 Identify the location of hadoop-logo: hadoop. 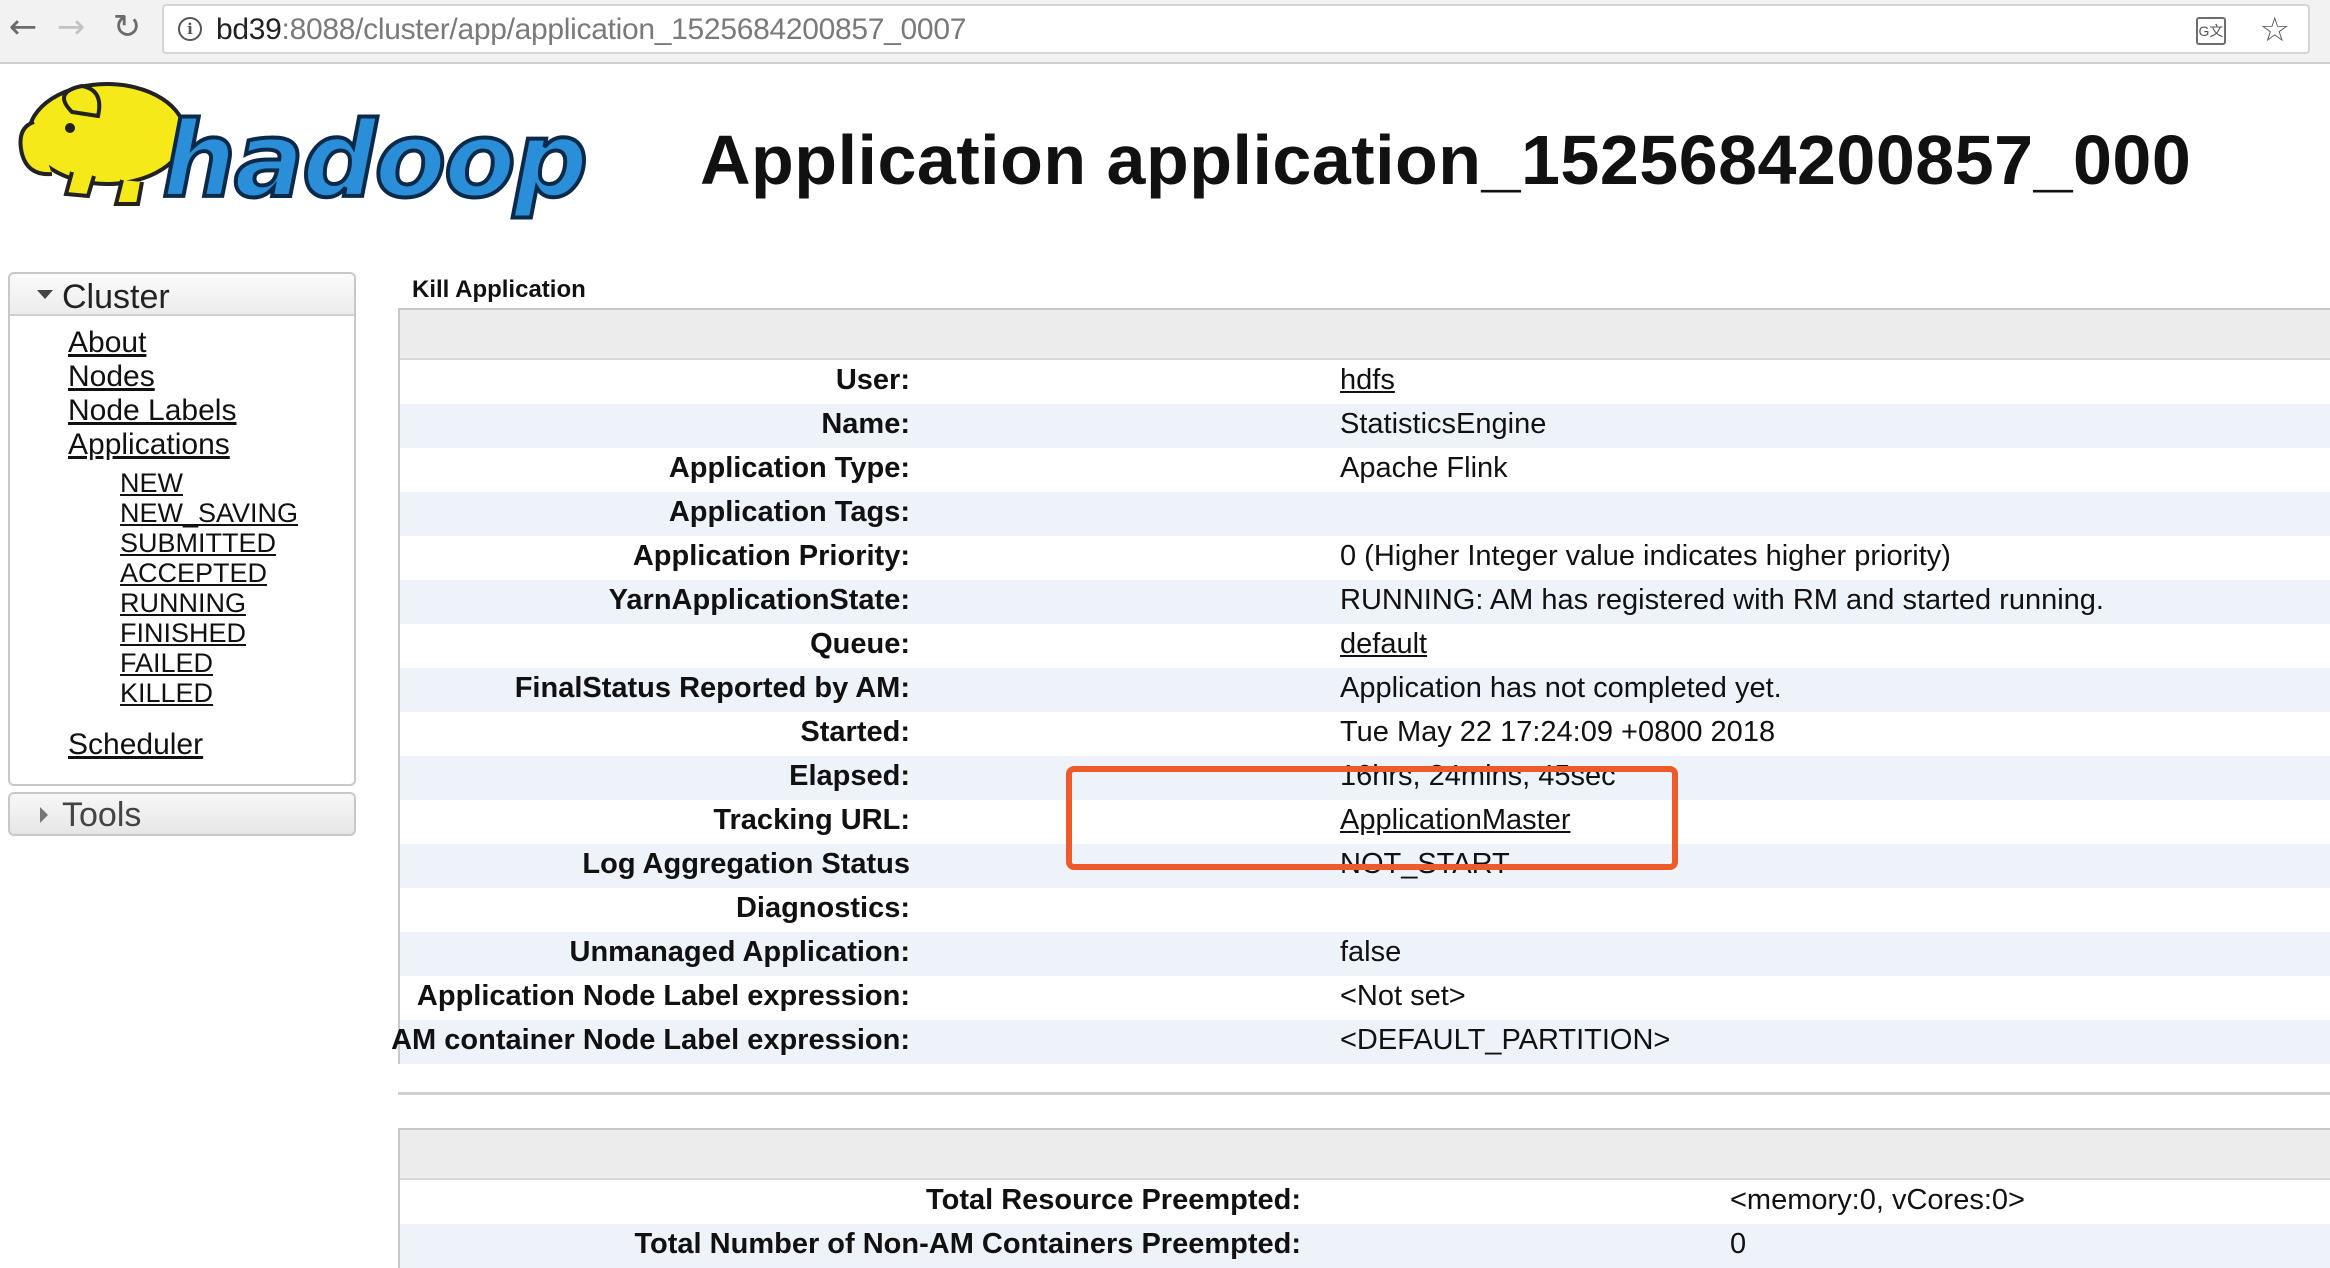
(312, 152).